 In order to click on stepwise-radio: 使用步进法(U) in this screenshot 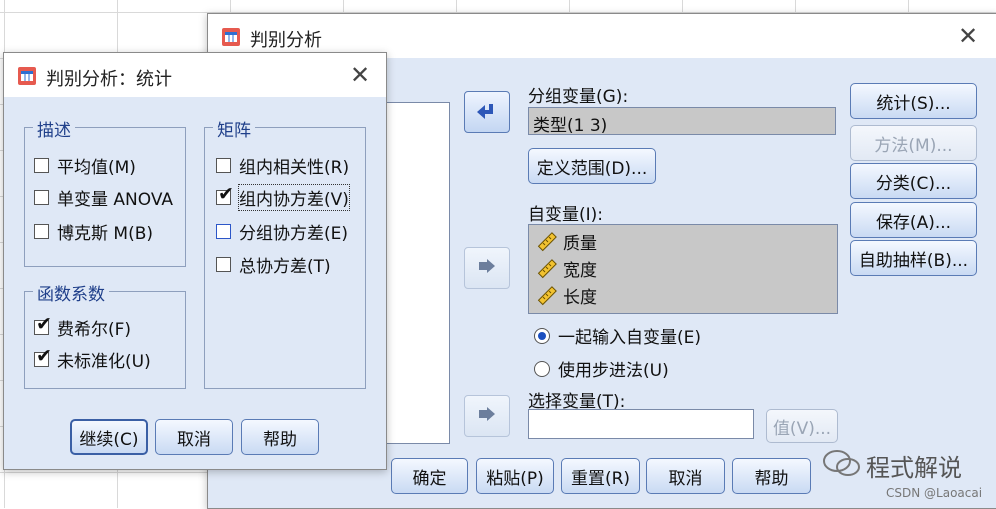, I will do `click(601, 368)`.